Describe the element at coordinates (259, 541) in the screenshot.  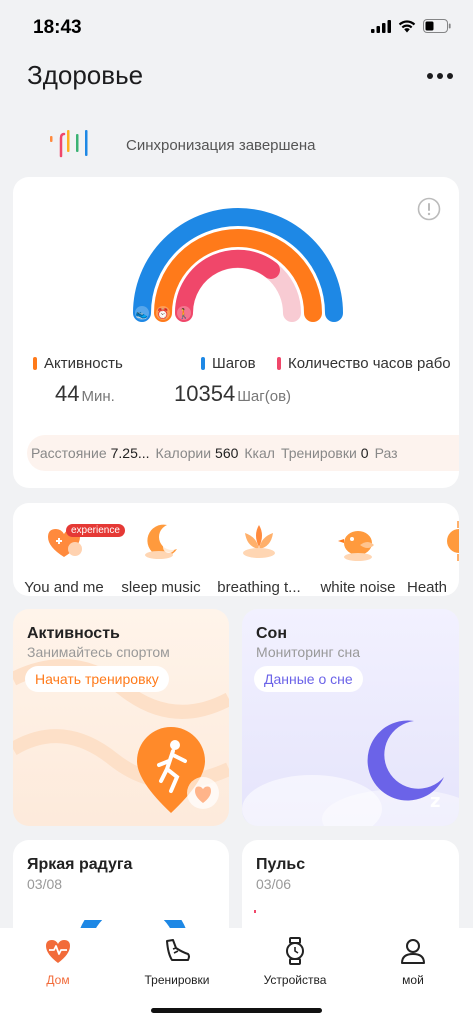
I see `lotus-icon` at that location.